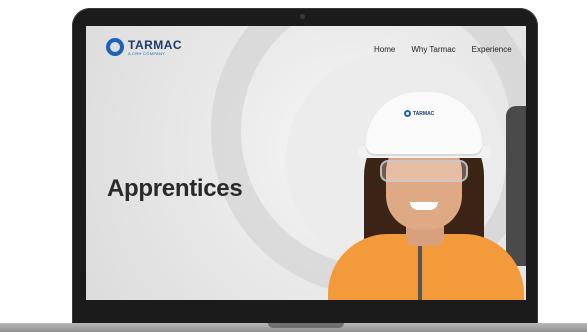  I want to click on helmet-logo-text: TARMAC, so click(424, 113).